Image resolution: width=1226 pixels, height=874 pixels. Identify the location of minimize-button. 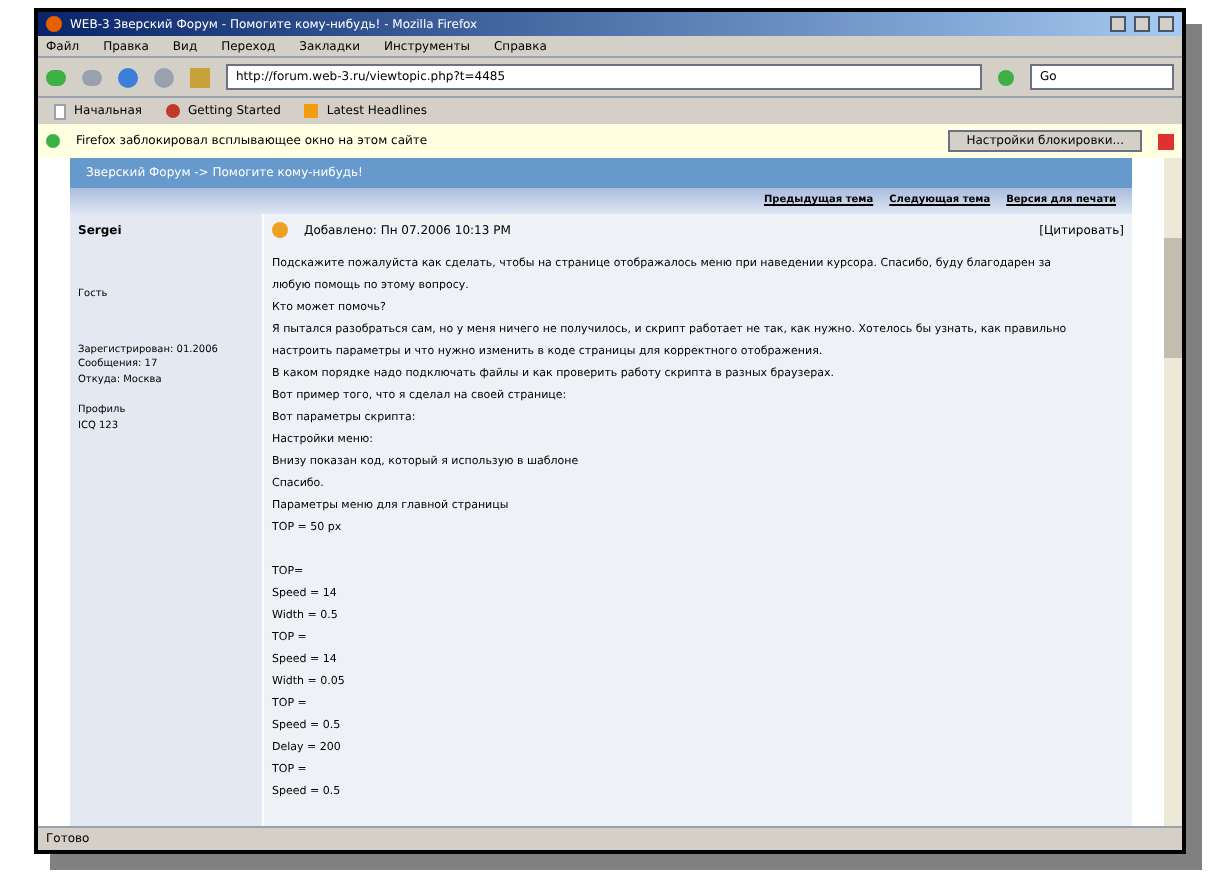
(1118, 24).